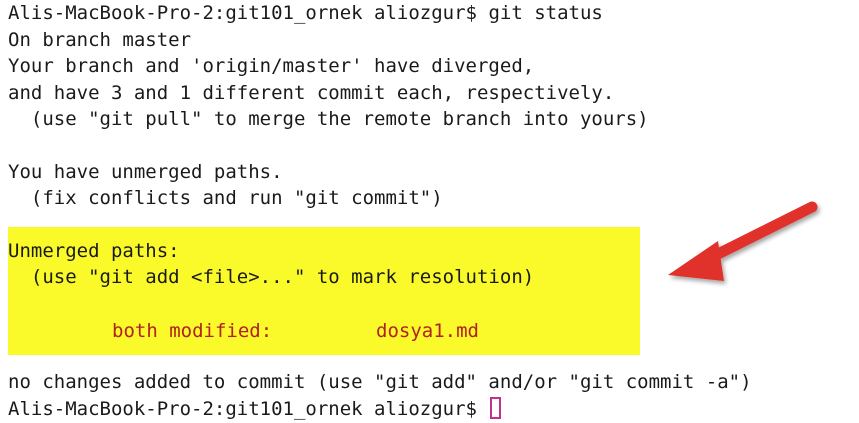 This screenshot has height=423, width=859. What do you see at coordinates (145, 172) in the screenshot?
I see `unmerged-message-line: You have unmerged paths.` at bounding box center [145, 172].